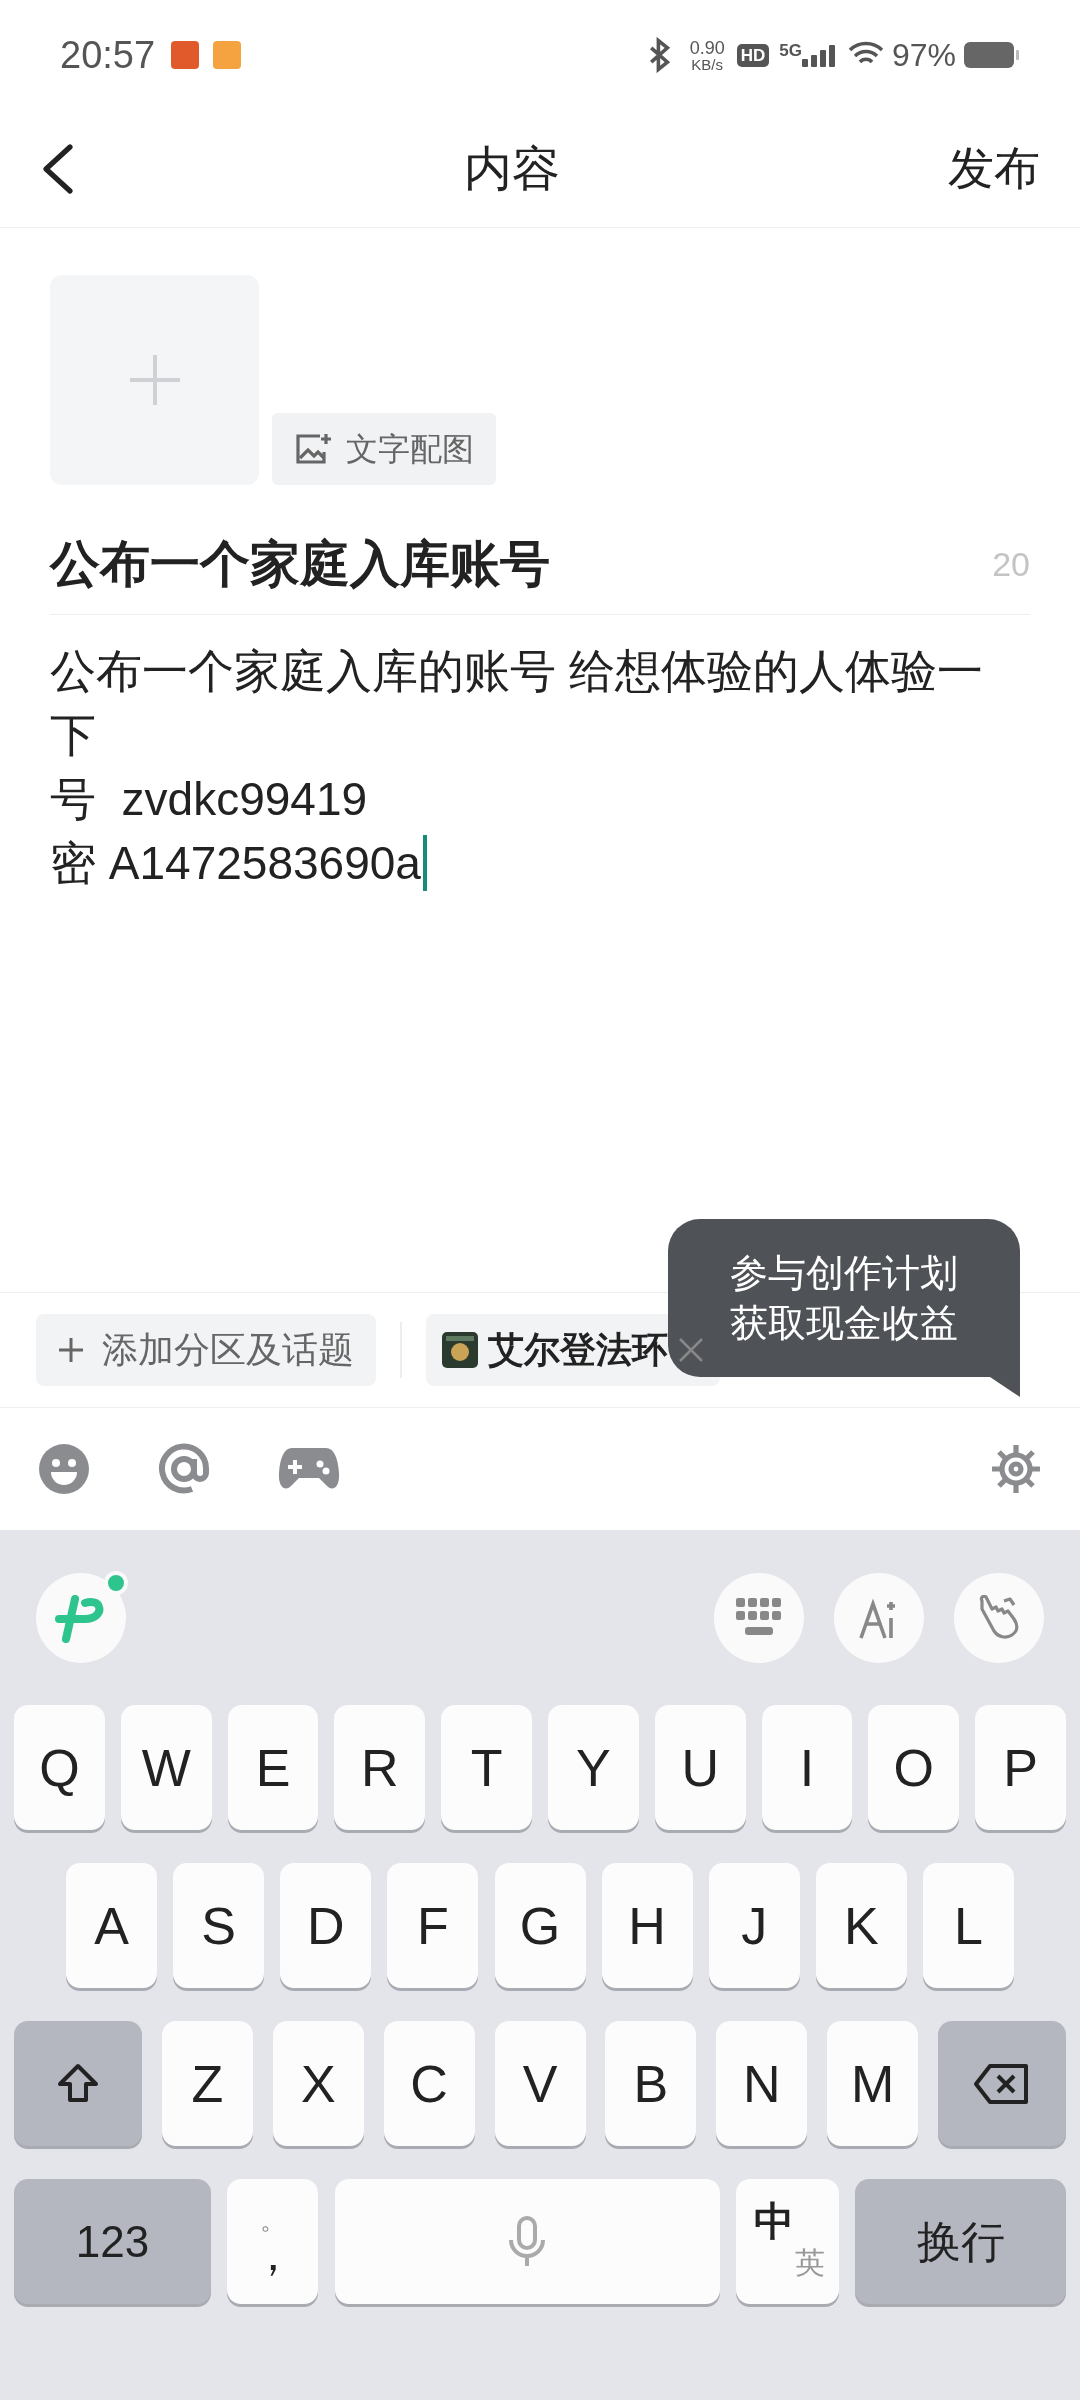 The height and width of the screenshot is (2400, 1080). What do you see at coordinates (516, 671) in the screenshot?
I see `body-text: 公布一个家庭入库的账号 给想体验的人体验一` at bounding box center [516, 671].